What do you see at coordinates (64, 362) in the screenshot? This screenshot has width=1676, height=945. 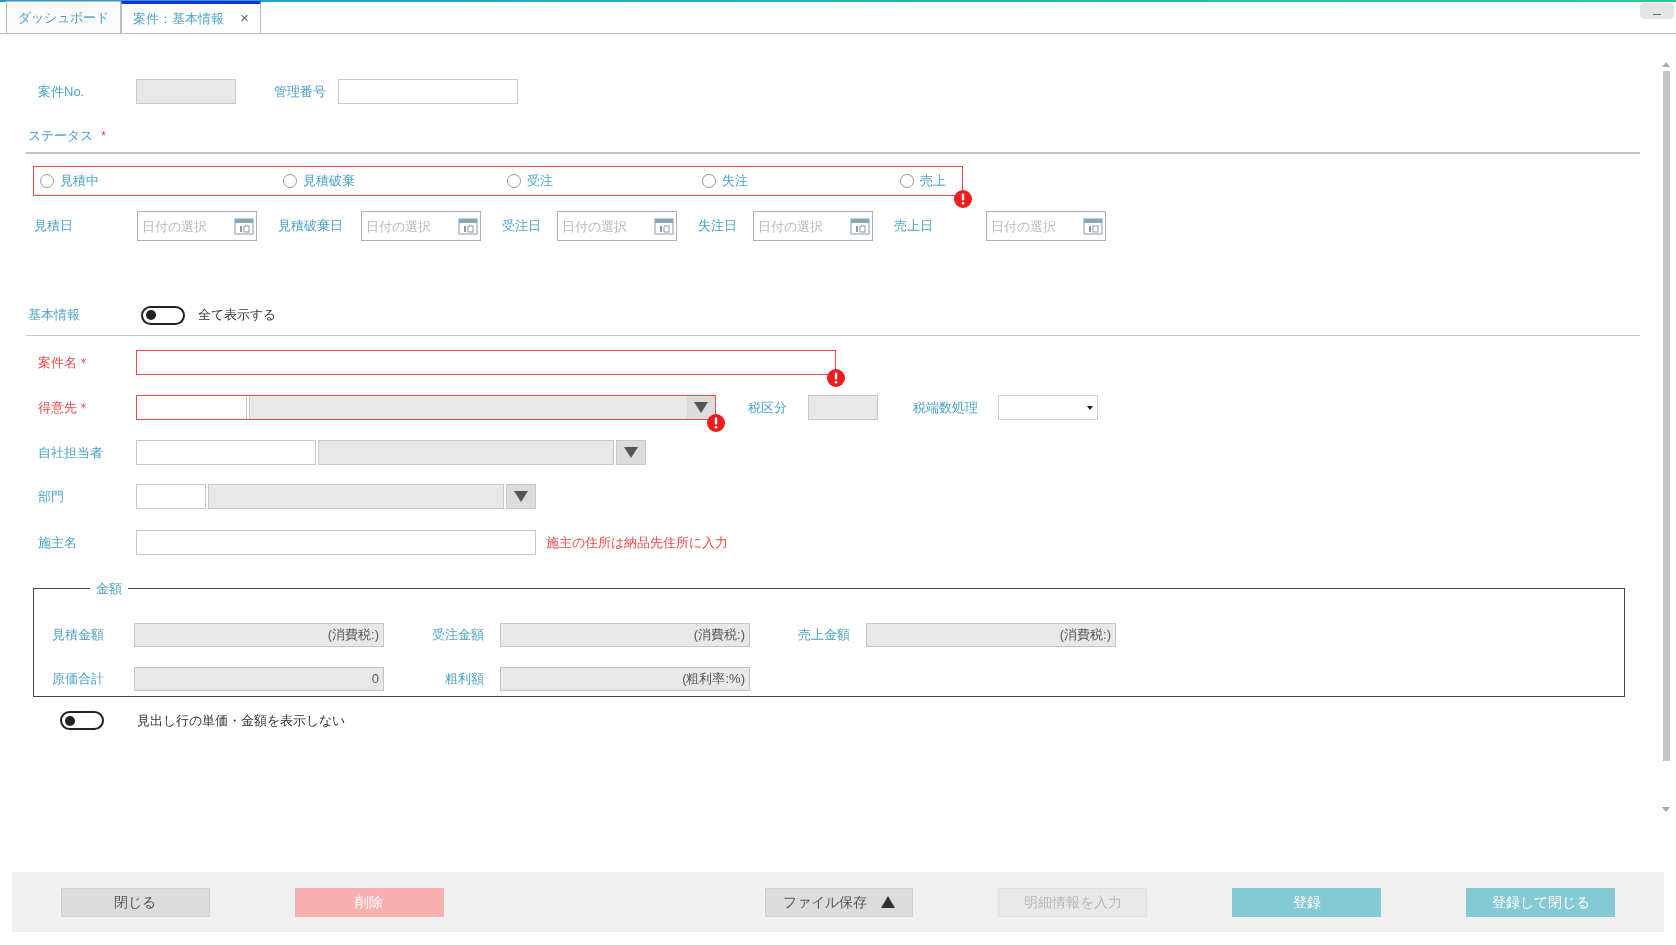 I see `field-label: 案件名＊` at bounding box center [64, 362].